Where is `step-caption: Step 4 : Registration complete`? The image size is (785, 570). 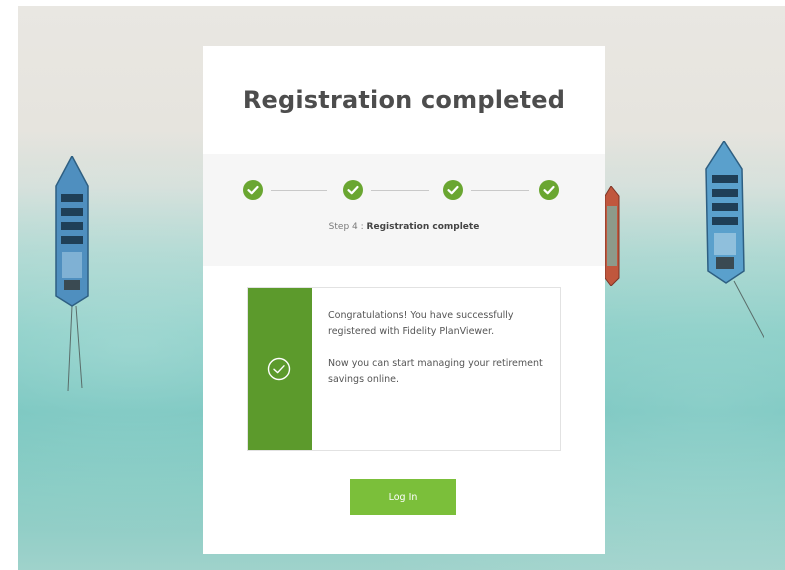 step-caption: Step 4 : Registration complete is located at coordinates (404, 227).